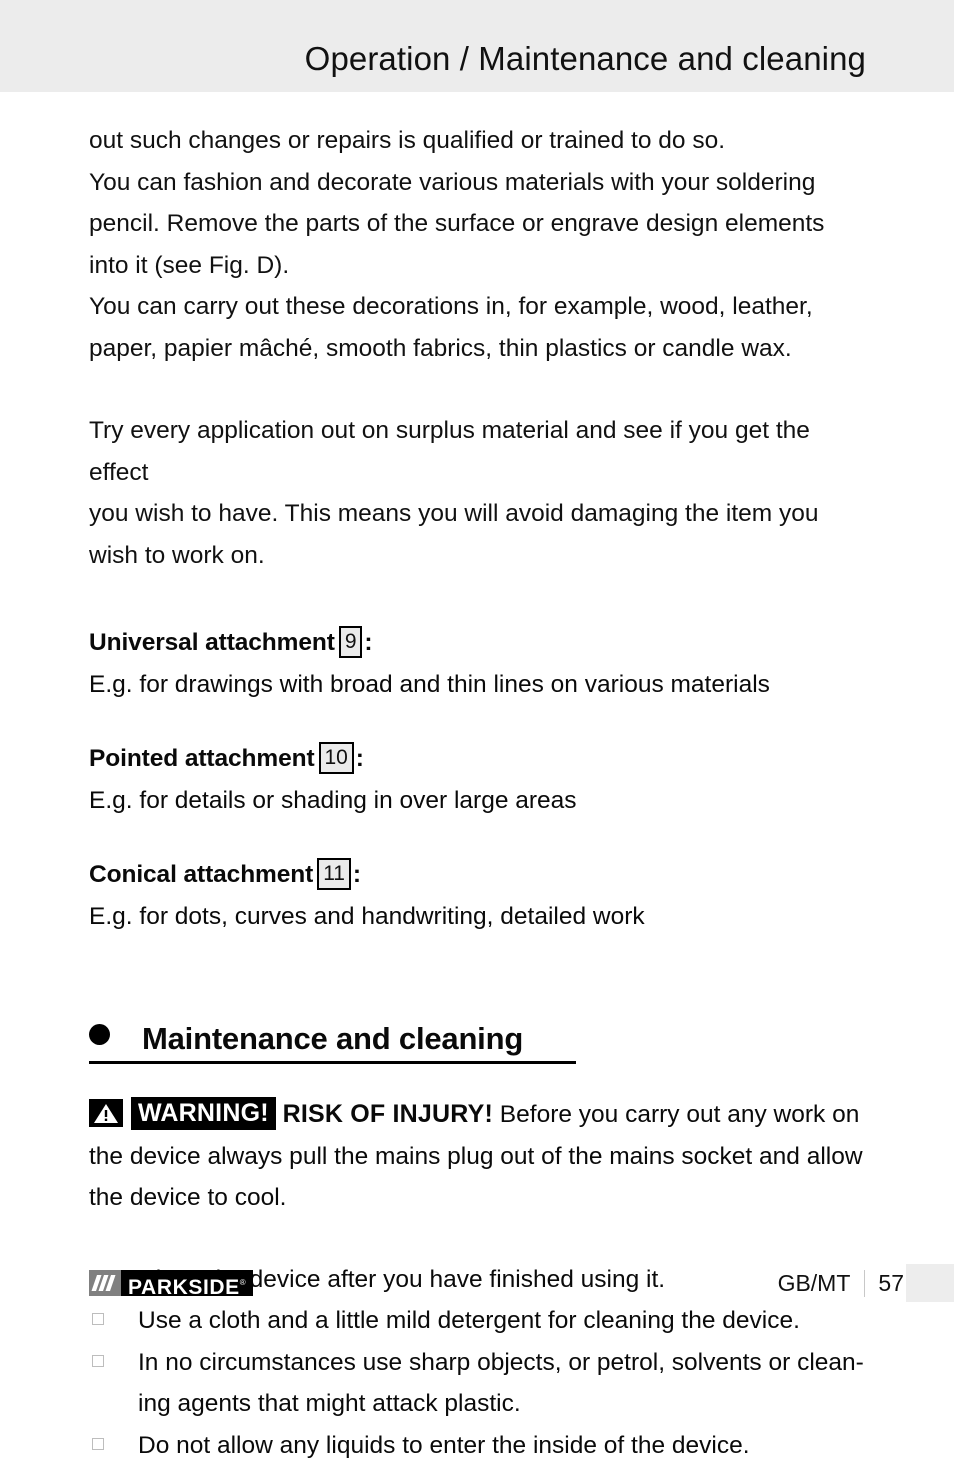 This screenshot has width=954, height=1482. Describe the element at coordinates (212, 642) in the screenshot. I see `attachment-title: Universal attachment` at that location.